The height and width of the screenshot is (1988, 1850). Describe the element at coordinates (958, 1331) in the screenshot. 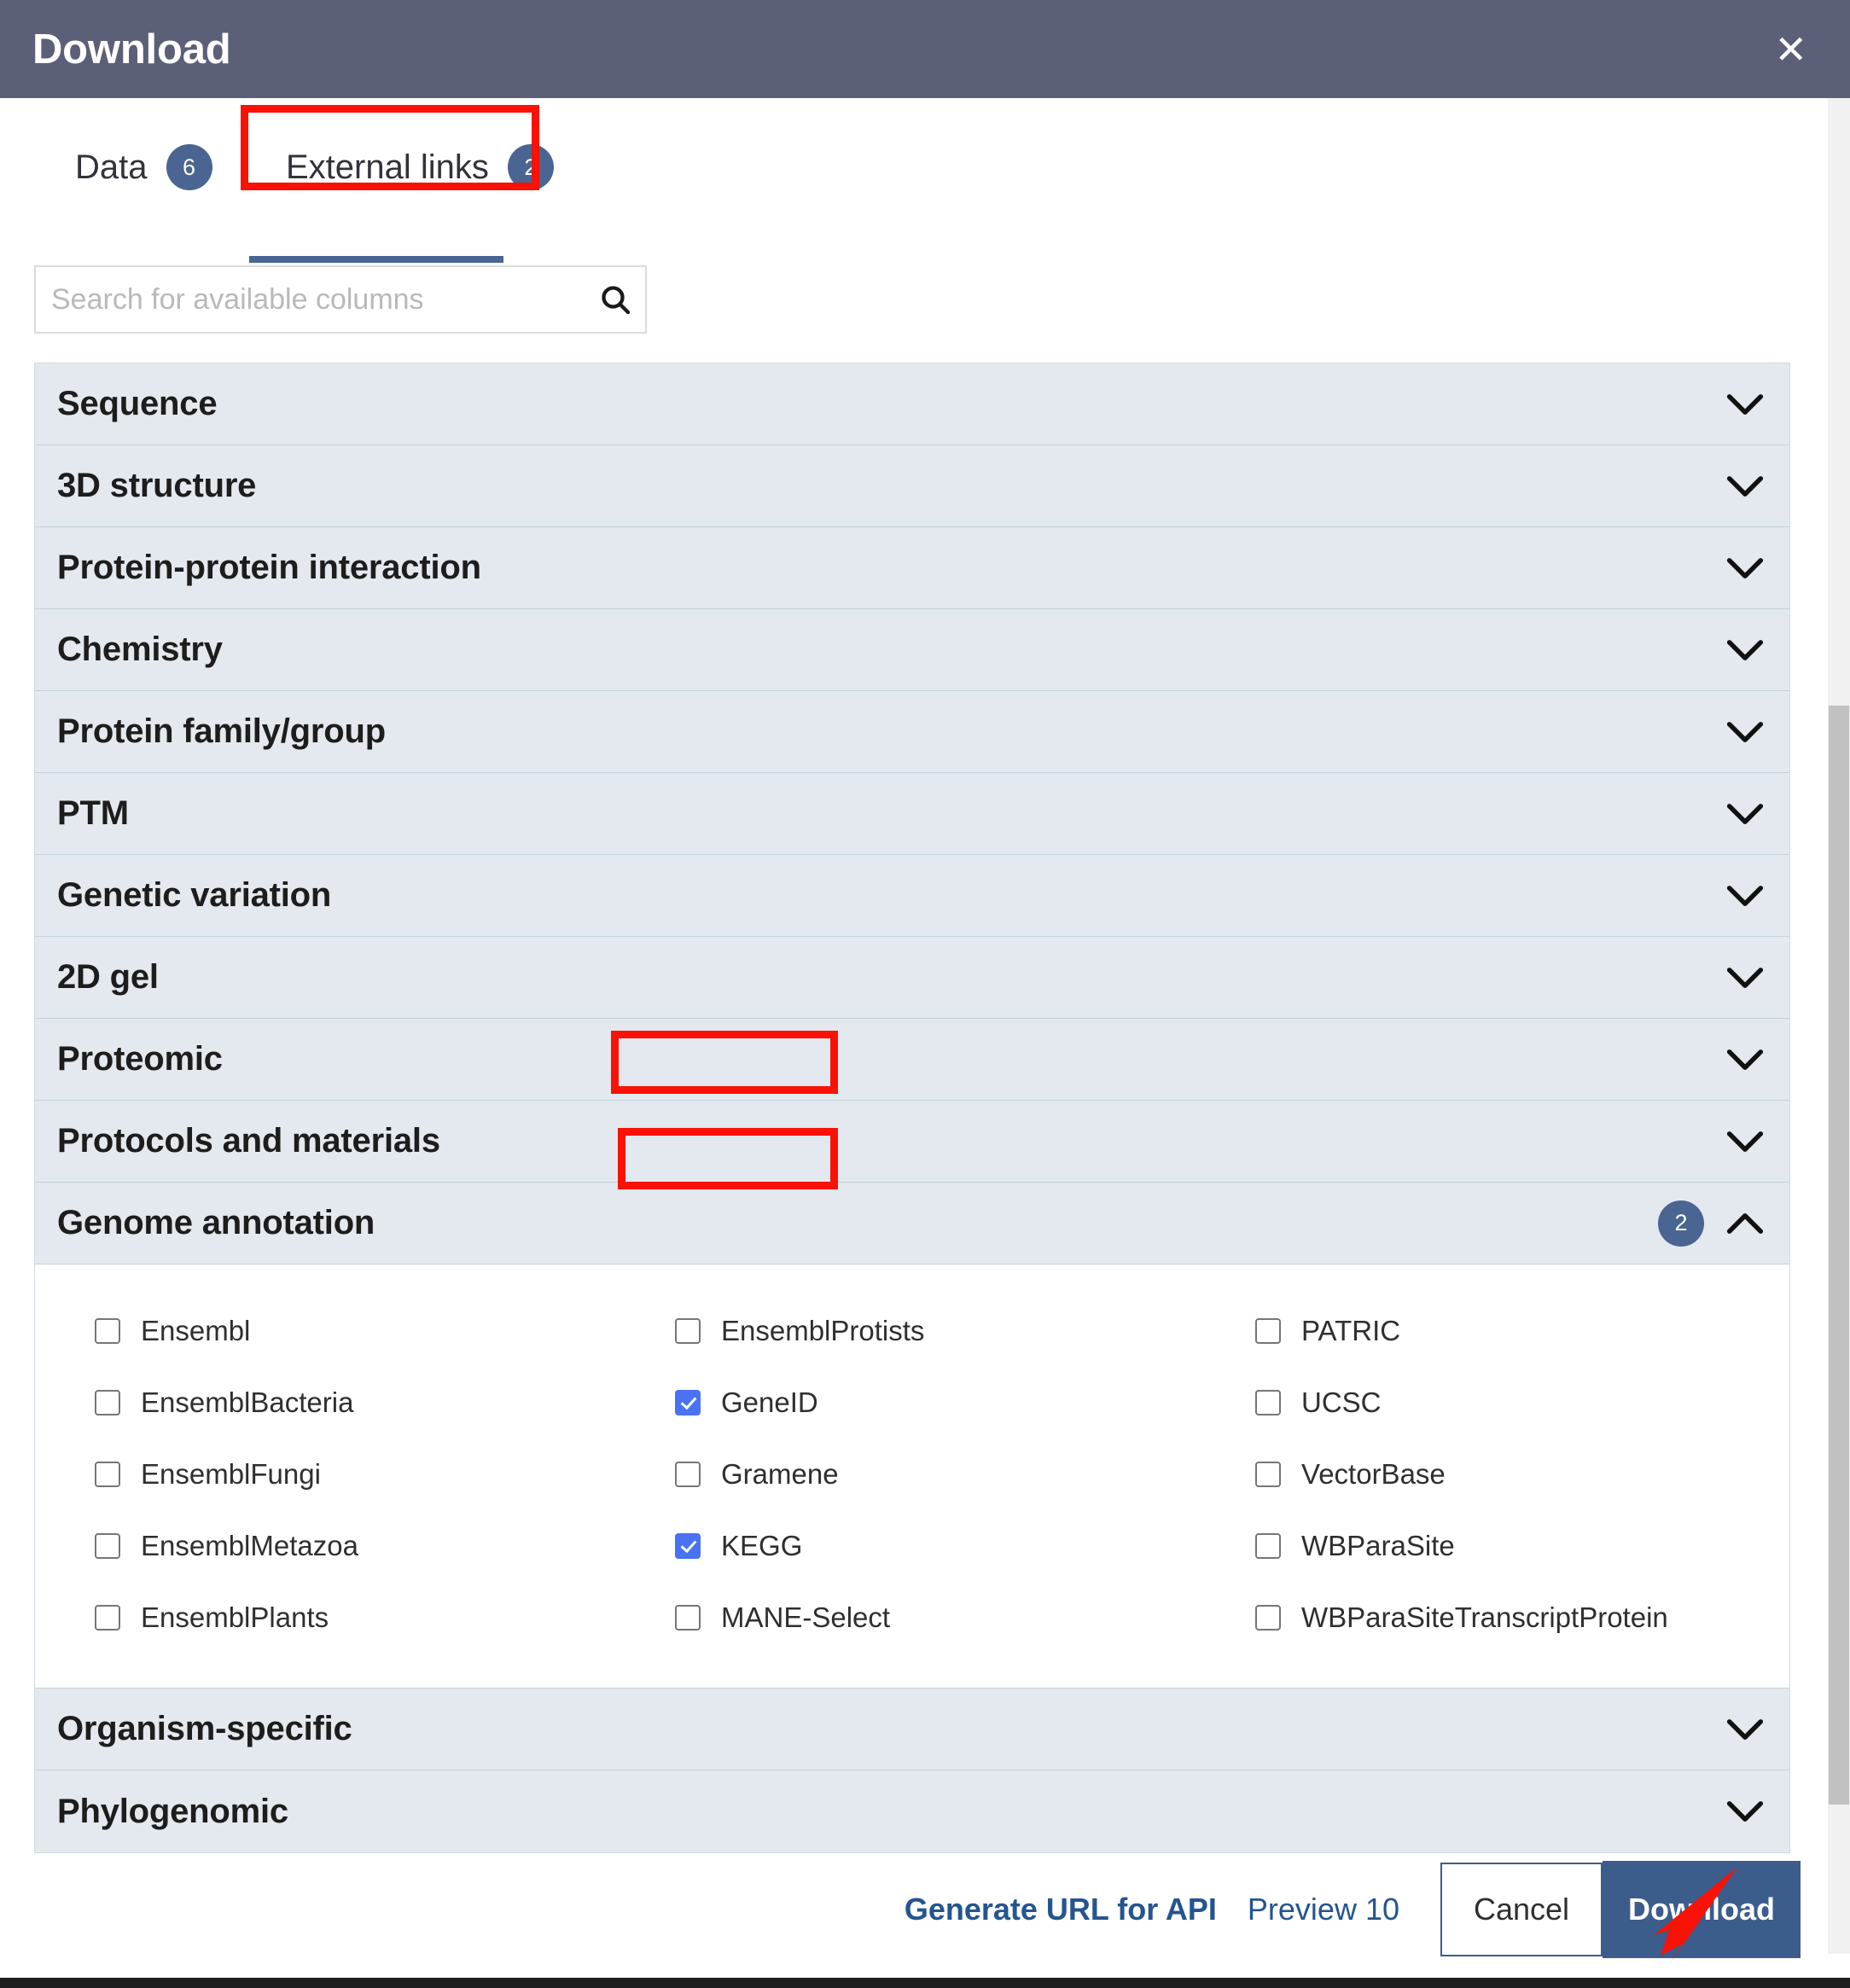

I see `checkbox-ensemblprotists: EnsemblProtists` at that location.